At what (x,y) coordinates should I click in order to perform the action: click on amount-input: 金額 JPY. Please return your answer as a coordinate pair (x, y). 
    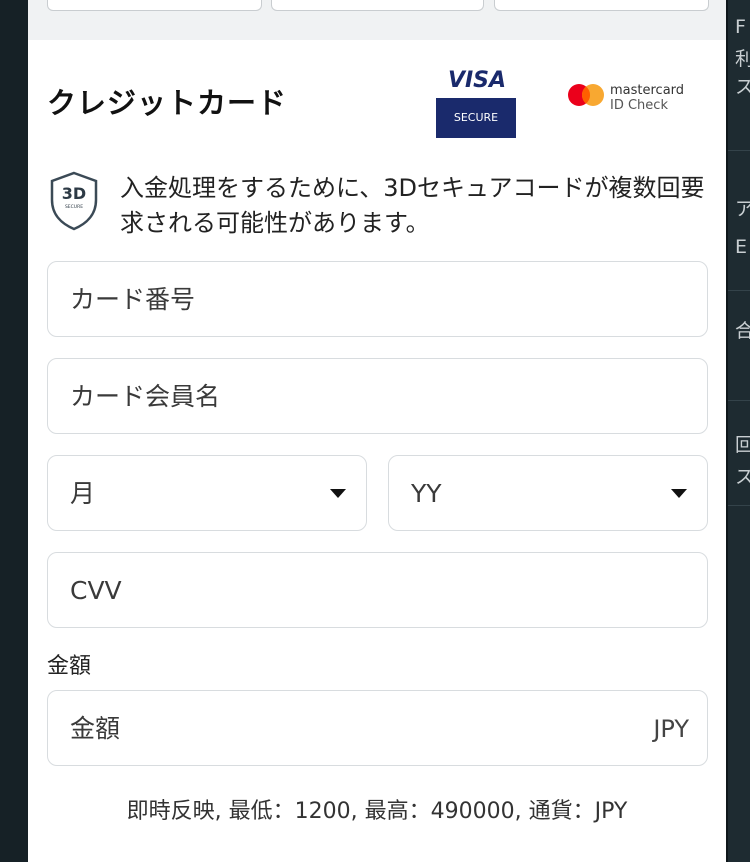
    Looking at the image, I should click on (377, 728).